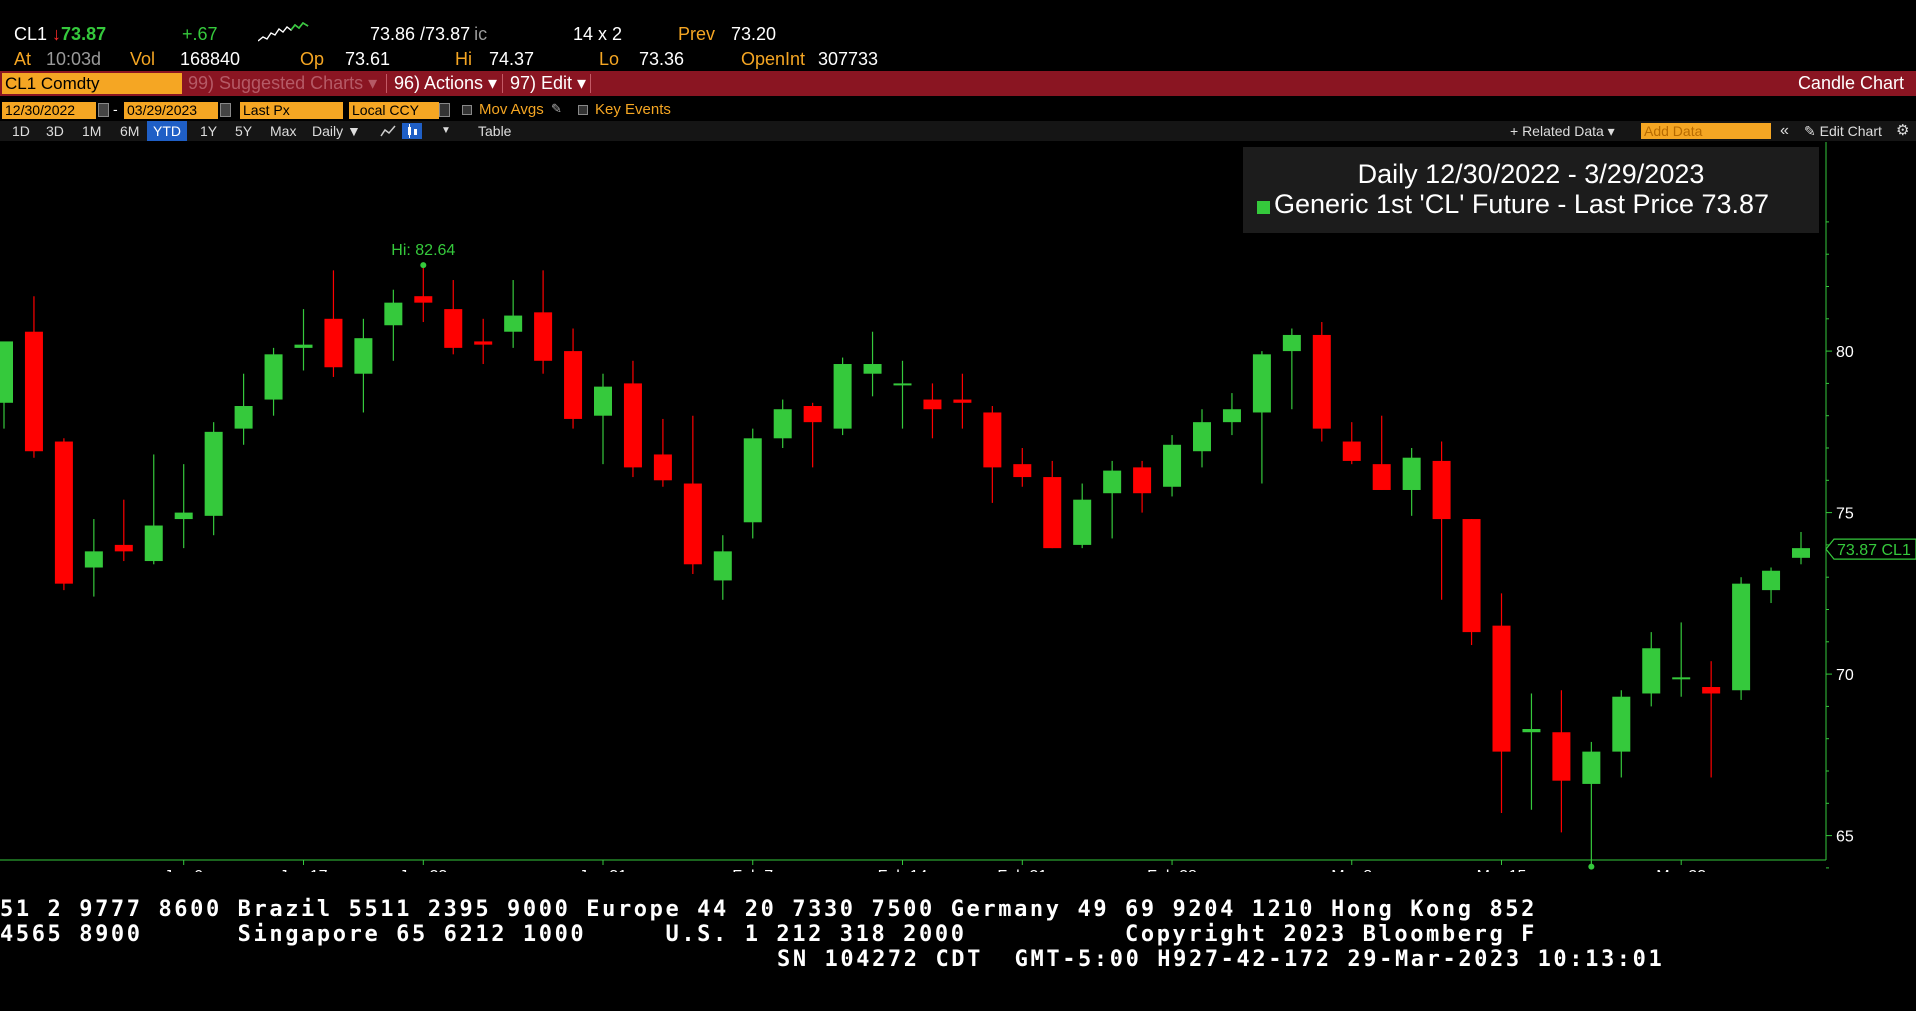 The height and width of the screenshot is (1011, 1916). I want to click on chevron-down-icon: ▼, so click(446, 131).